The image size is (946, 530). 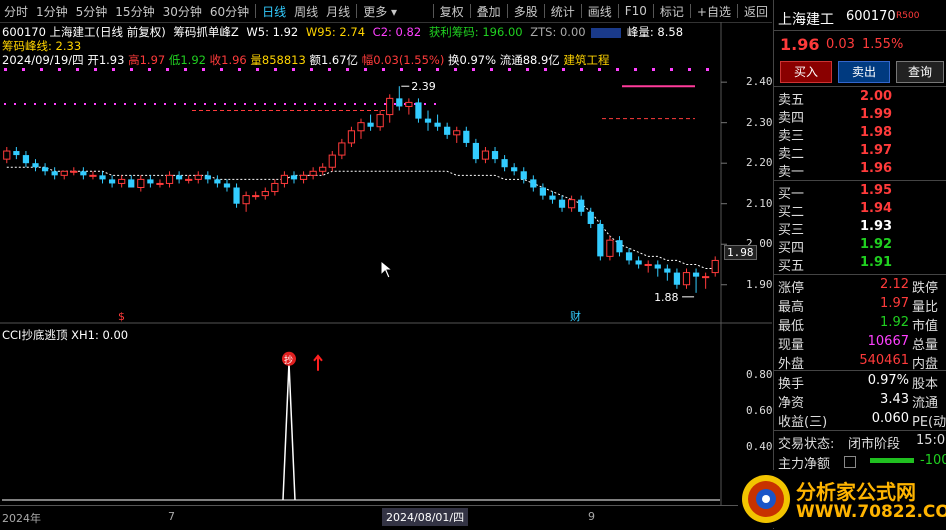 I want to click on main-flow-icon, so click(x=850, y=462).